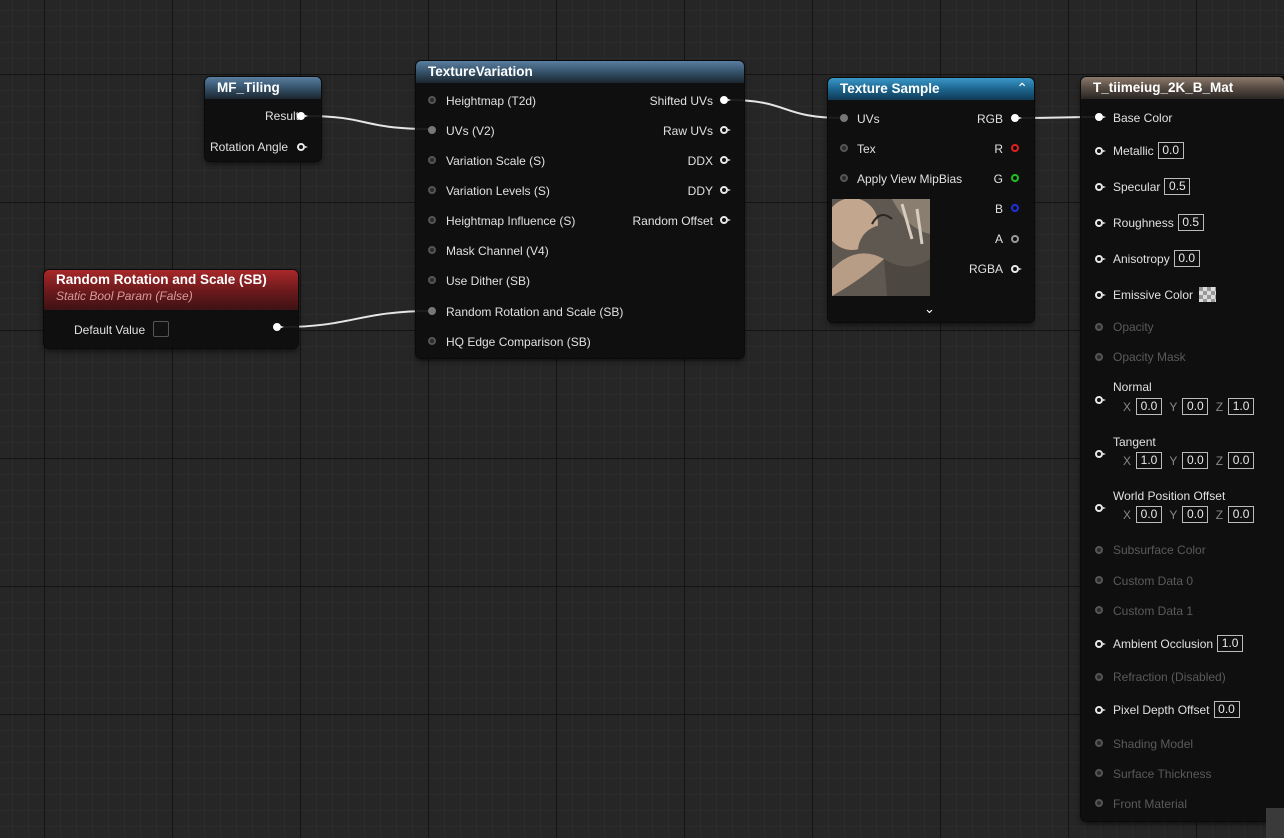 The height and width of the screenshot is (838, 1284). What do you see at coordinates (1022, 88) in the screenshot?
I see `collapse-chevron-icon: ⌃` at bounding box center [1022, 88].